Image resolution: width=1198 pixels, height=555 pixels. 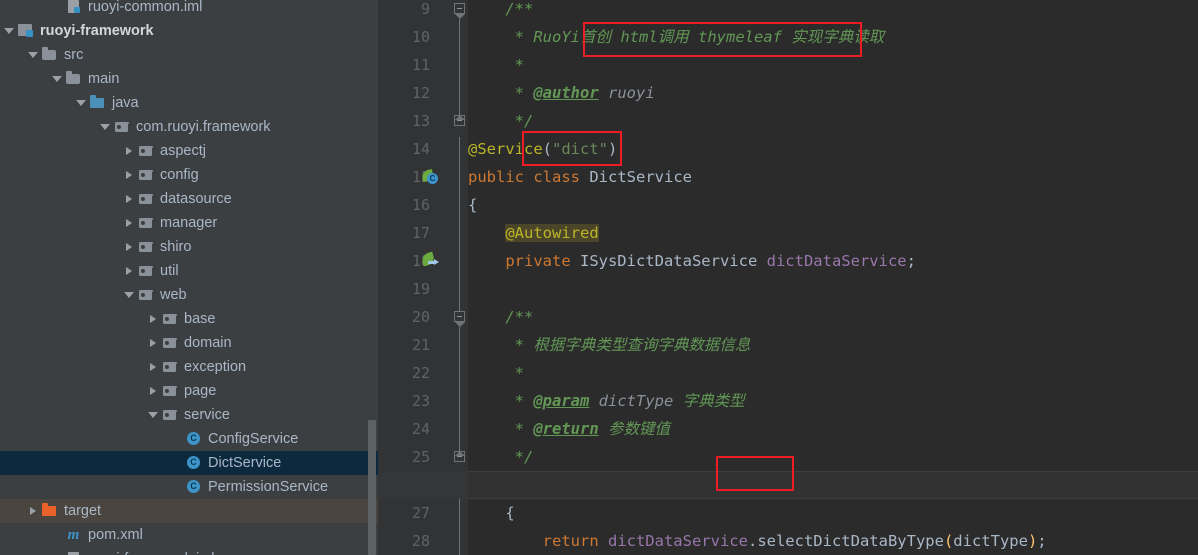 What do you see at coordinates (189, 151) in the screenshot?
I see `tree-item-aspectj: aspectj` at bounding box center [189, 151].